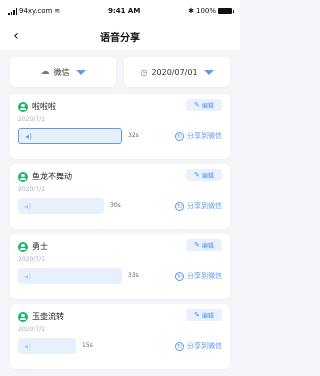 The image size is (320, 376). Describe the element at coordinates (87, 345) in the screenshot. I see `voice-duration: 15s` at that location.